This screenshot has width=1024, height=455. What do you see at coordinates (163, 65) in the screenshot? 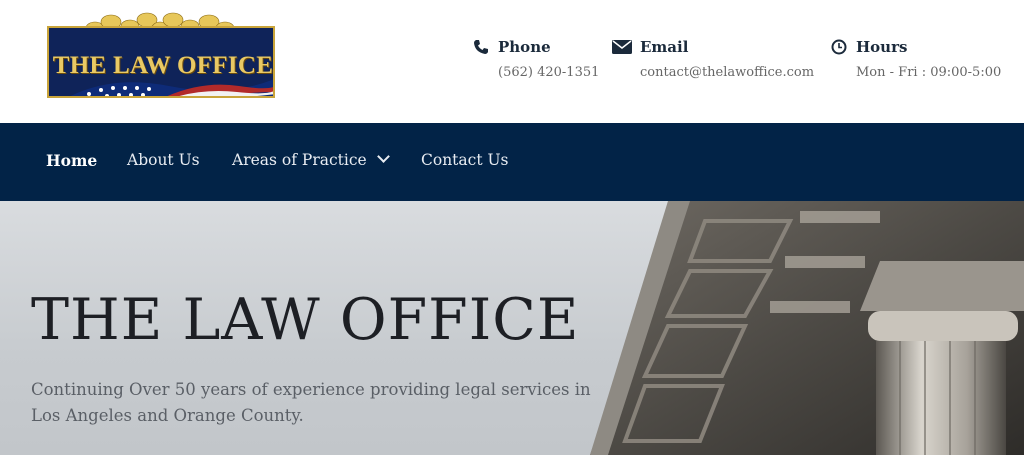
I see `logo-text: THE LAW OFFICE` at bounding box center [163, 65].